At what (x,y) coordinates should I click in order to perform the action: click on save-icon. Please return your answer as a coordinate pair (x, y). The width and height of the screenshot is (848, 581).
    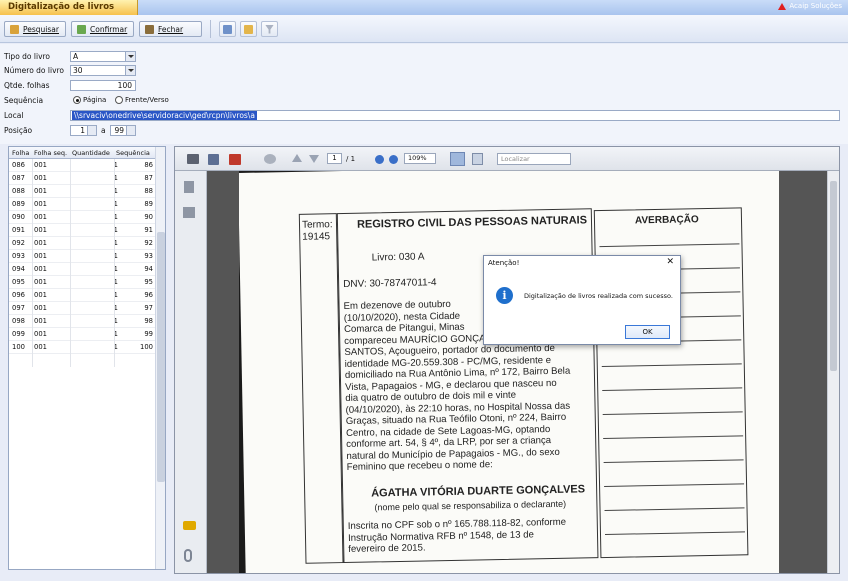
    Looking at the image, I should click on (213, 159).